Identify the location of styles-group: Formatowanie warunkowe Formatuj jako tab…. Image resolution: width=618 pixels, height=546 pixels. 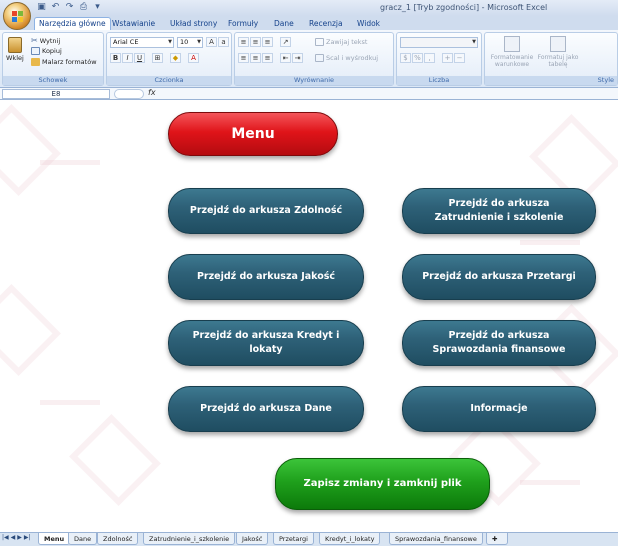
(551, 59).